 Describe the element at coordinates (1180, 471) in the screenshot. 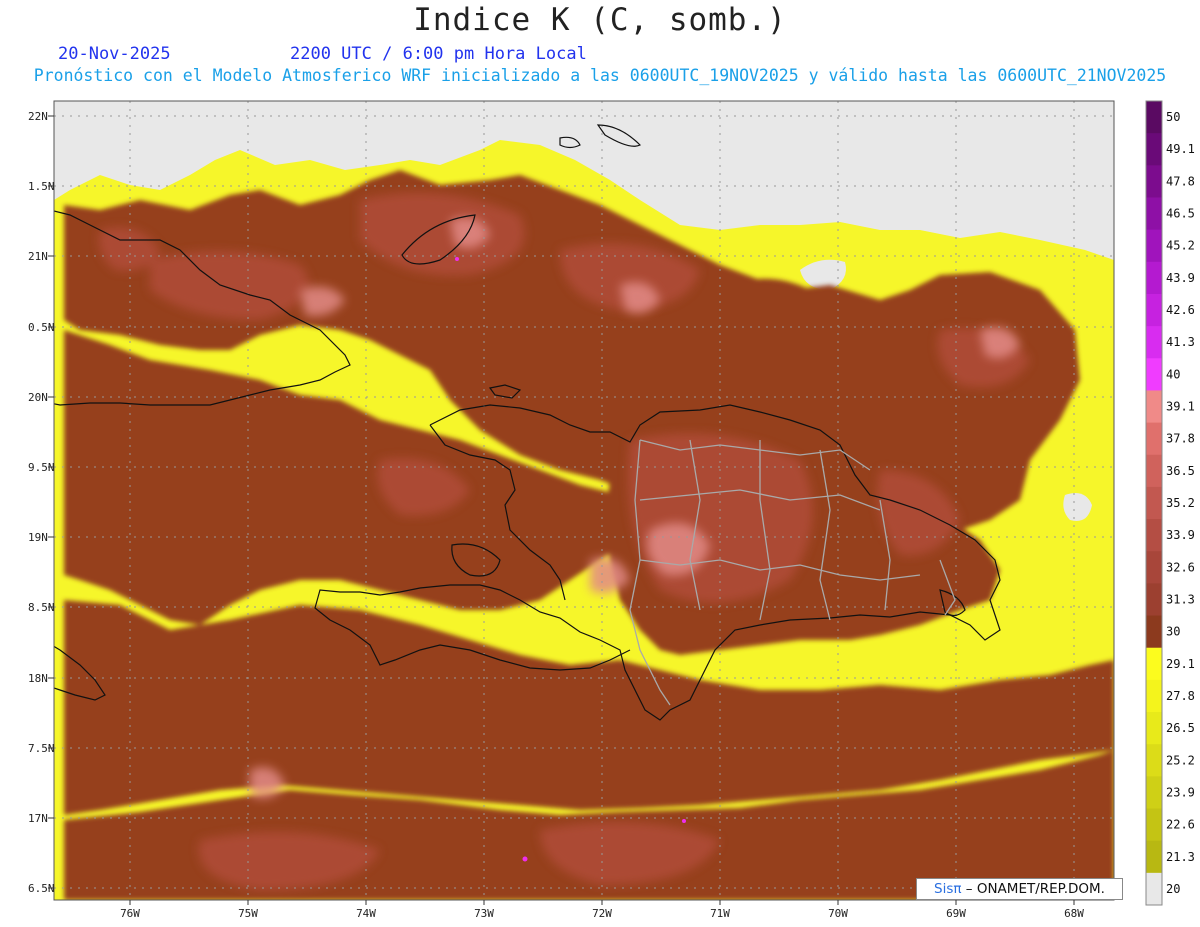

I see `colorbar-label: 36.5` at that location.